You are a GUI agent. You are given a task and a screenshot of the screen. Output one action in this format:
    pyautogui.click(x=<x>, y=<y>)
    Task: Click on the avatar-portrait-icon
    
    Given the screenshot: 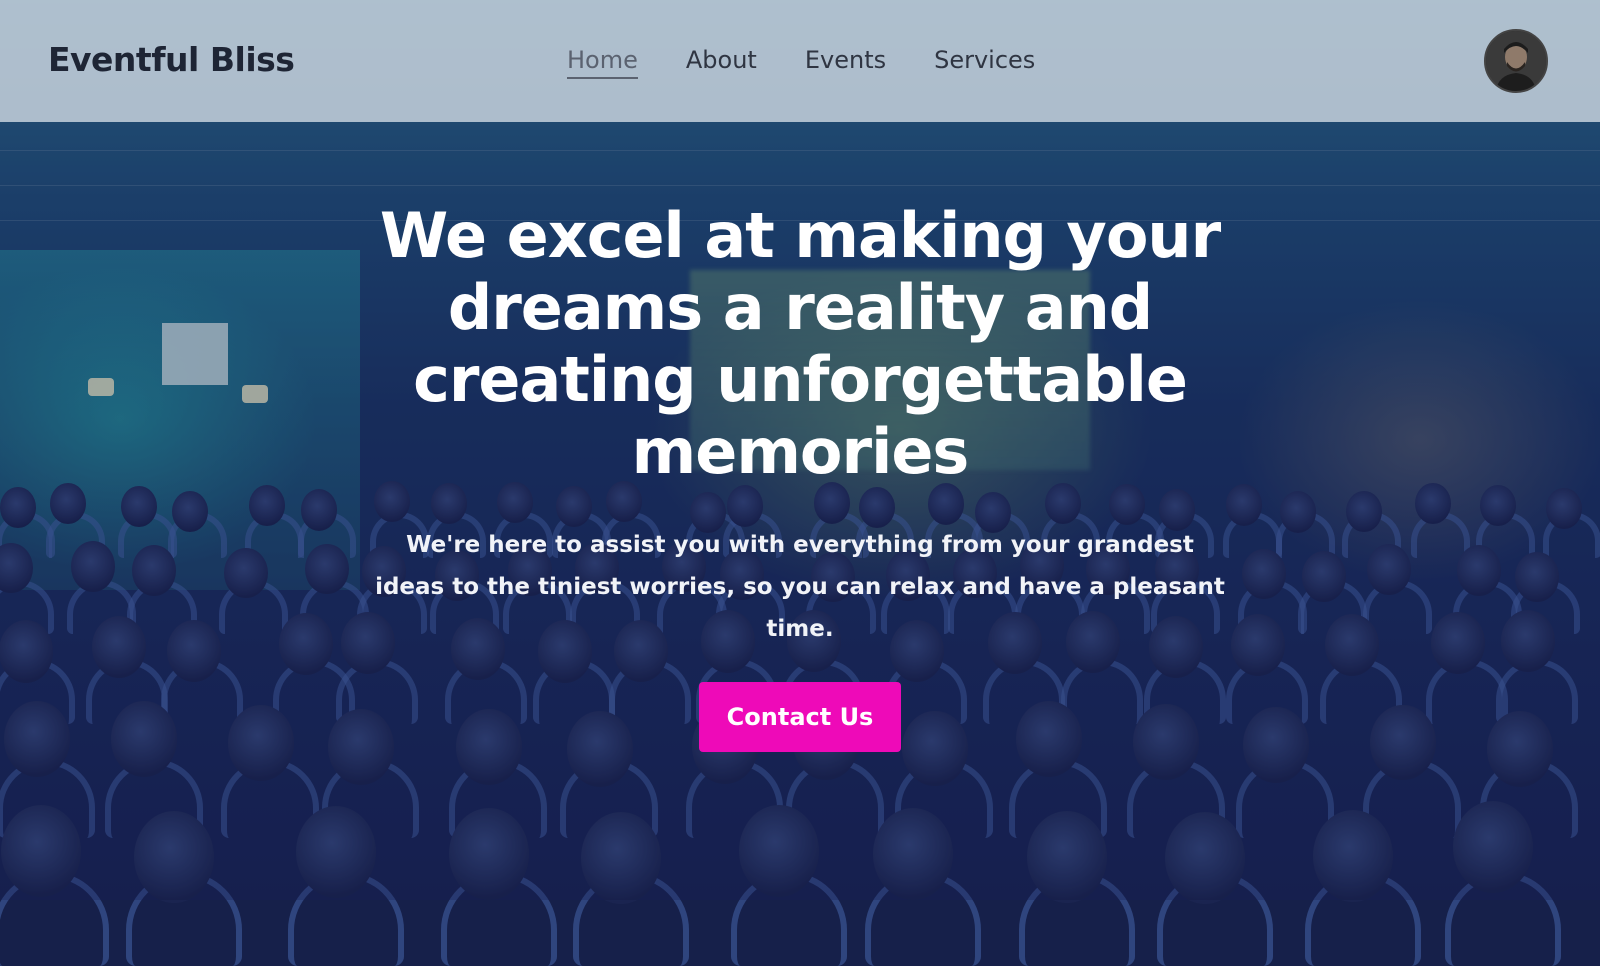 What is the action you would take?
    pyautogui.click(x=1516, y=61)
    